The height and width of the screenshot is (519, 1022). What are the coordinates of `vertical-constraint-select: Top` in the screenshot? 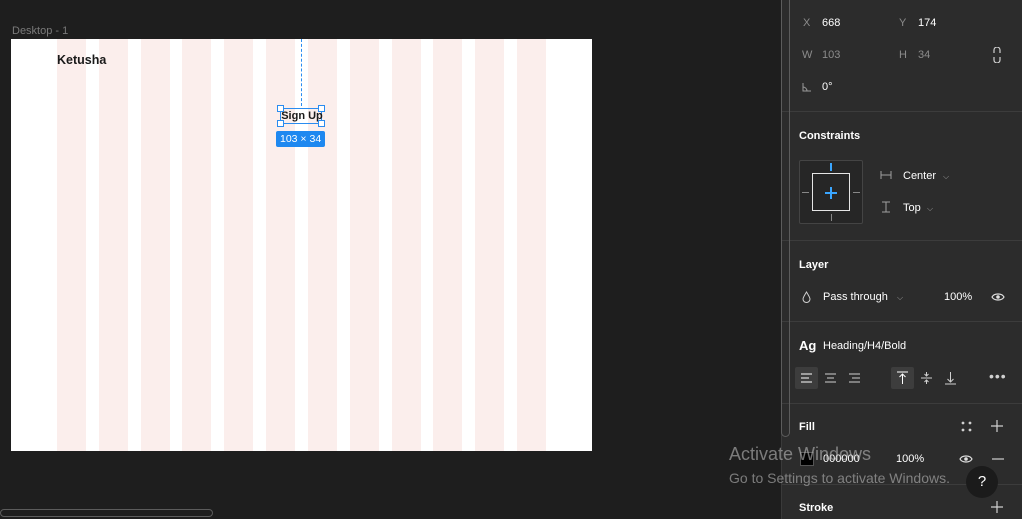 It's located at (912, 208).